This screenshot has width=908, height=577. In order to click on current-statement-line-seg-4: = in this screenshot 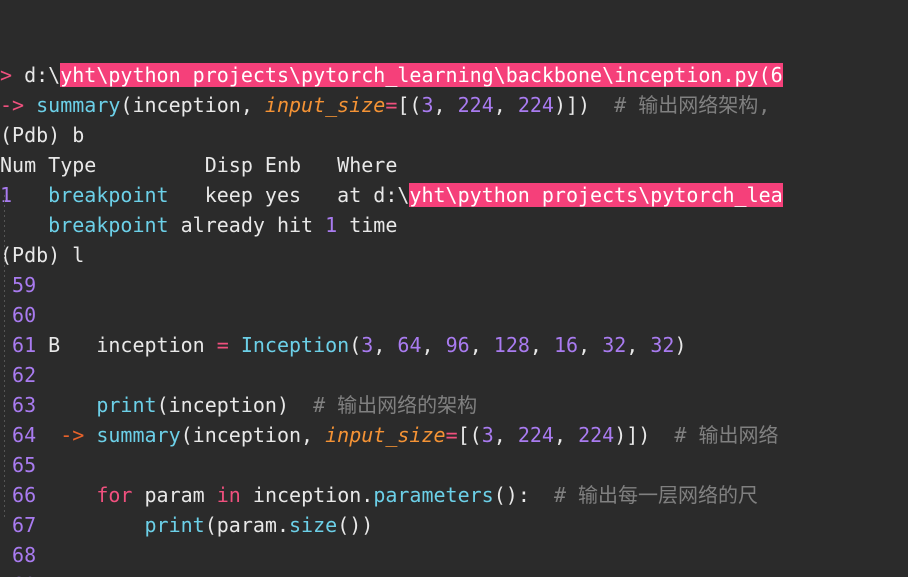, I will do `click(391, 105)`.